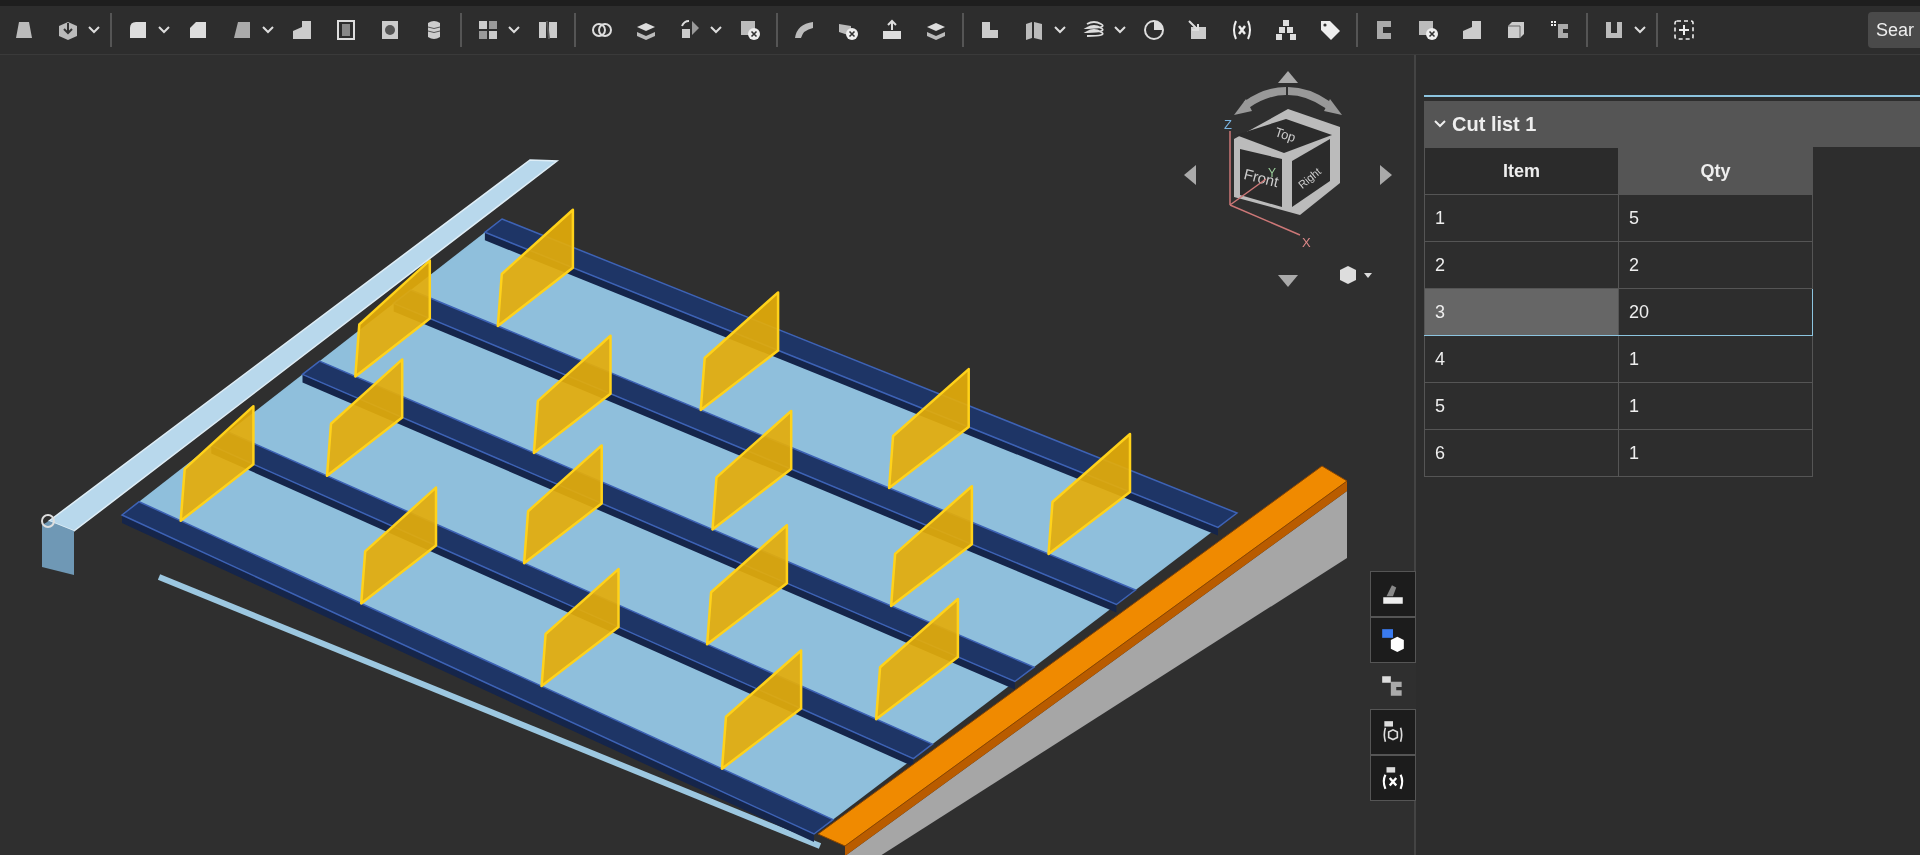  Describe the element at coordinates (346, 30) in the screenshot. I see `shell-icon` at that location.